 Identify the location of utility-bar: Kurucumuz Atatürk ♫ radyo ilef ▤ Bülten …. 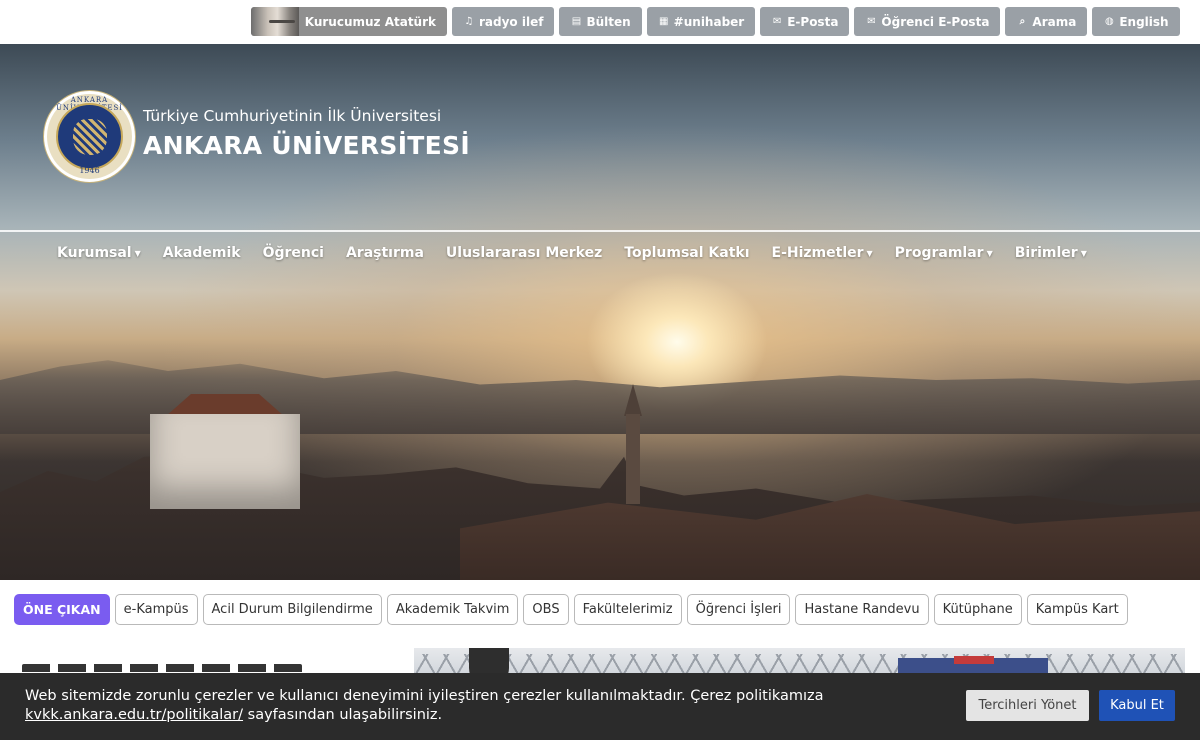
(600, 22).